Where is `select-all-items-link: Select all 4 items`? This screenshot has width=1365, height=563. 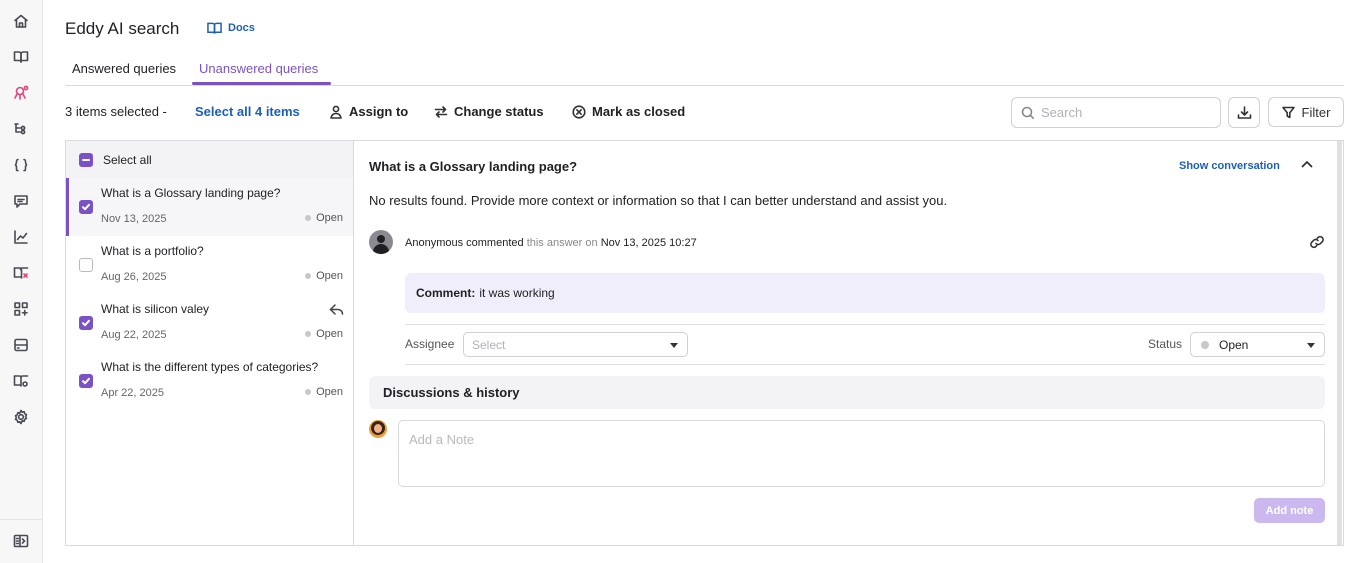
select-all-items-link: Select all 4 items is located at coordinates (247, 111).